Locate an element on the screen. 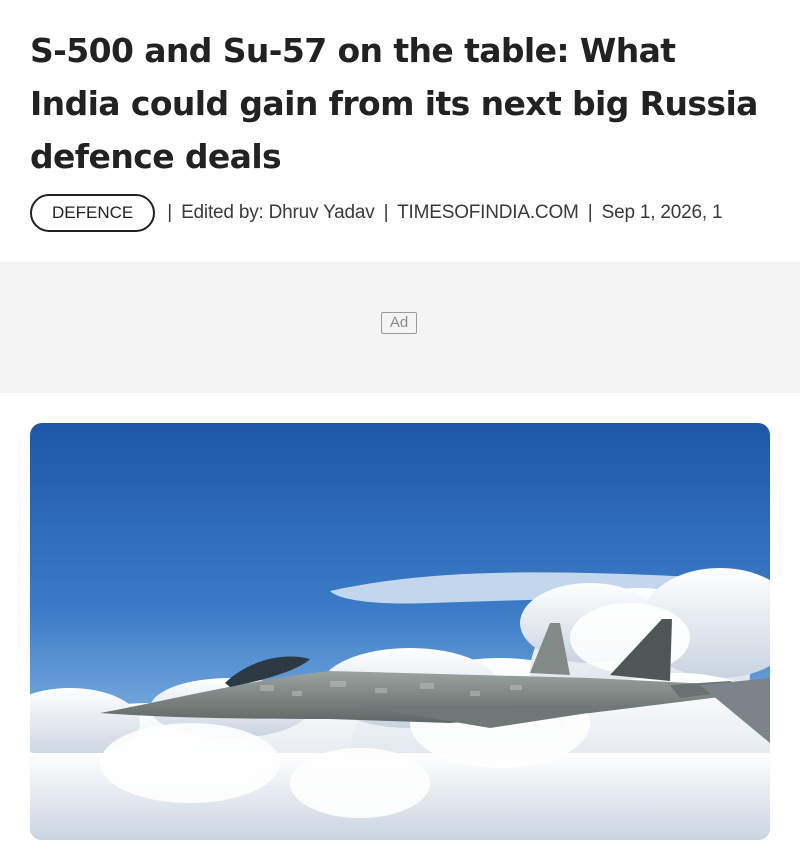  publish-date: Sep 1, 2026, 1 is located at coordinates (662, 212).